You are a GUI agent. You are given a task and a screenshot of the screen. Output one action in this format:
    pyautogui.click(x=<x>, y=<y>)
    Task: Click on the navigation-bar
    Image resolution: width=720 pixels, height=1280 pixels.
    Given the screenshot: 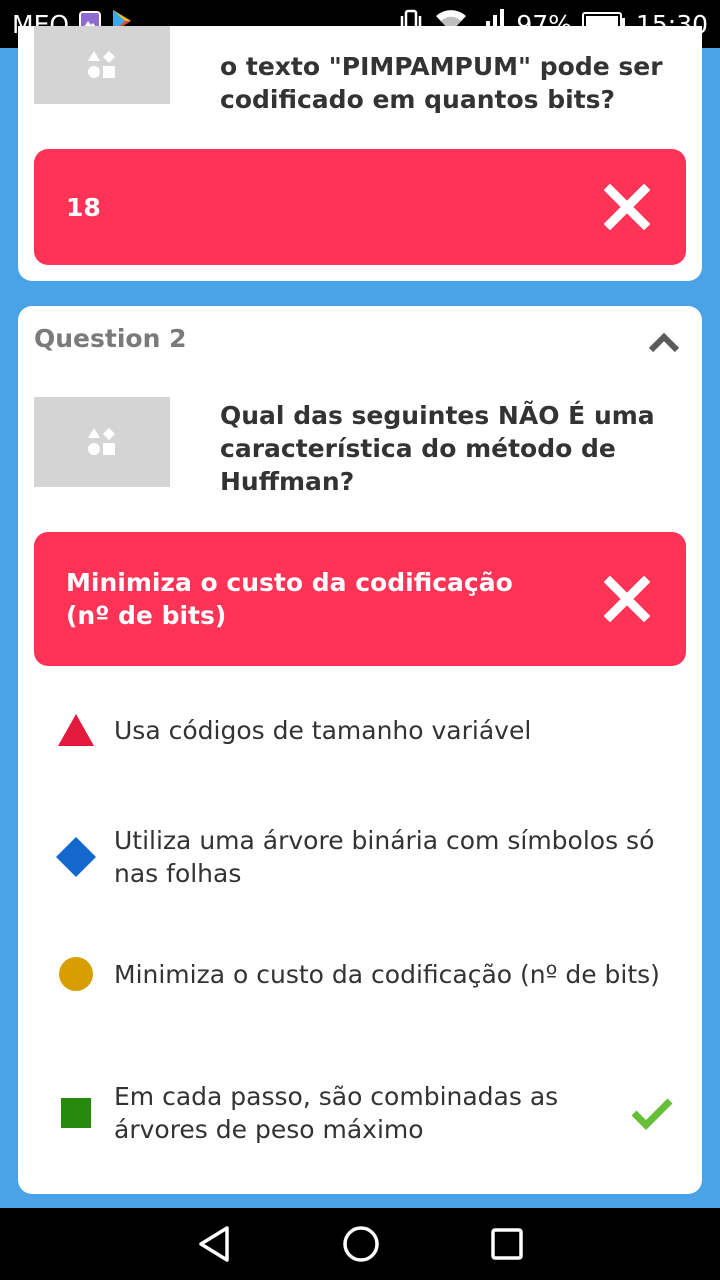 What is the action you would take?
    pyautogui.click(x=360, y=1244)
    